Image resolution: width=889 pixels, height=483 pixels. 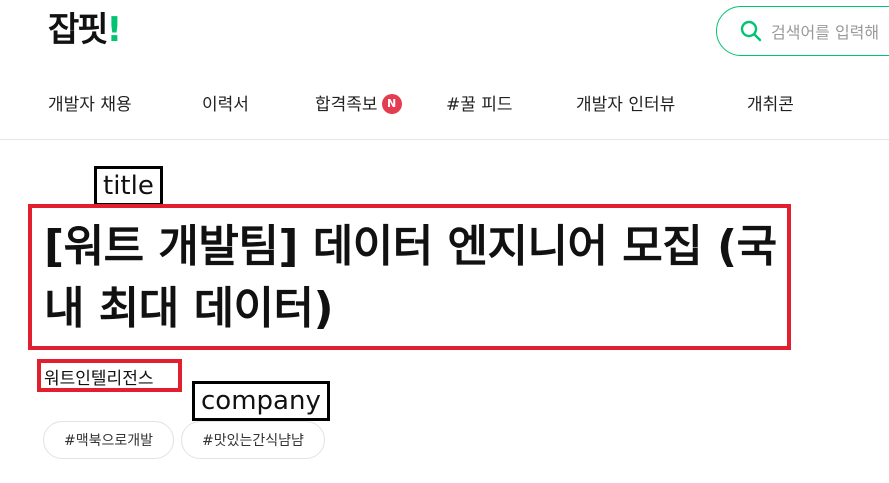 What do you see at coordinates (751, 31) in the screenshot?
I see `search-icon` at bounding box center [751, 31].